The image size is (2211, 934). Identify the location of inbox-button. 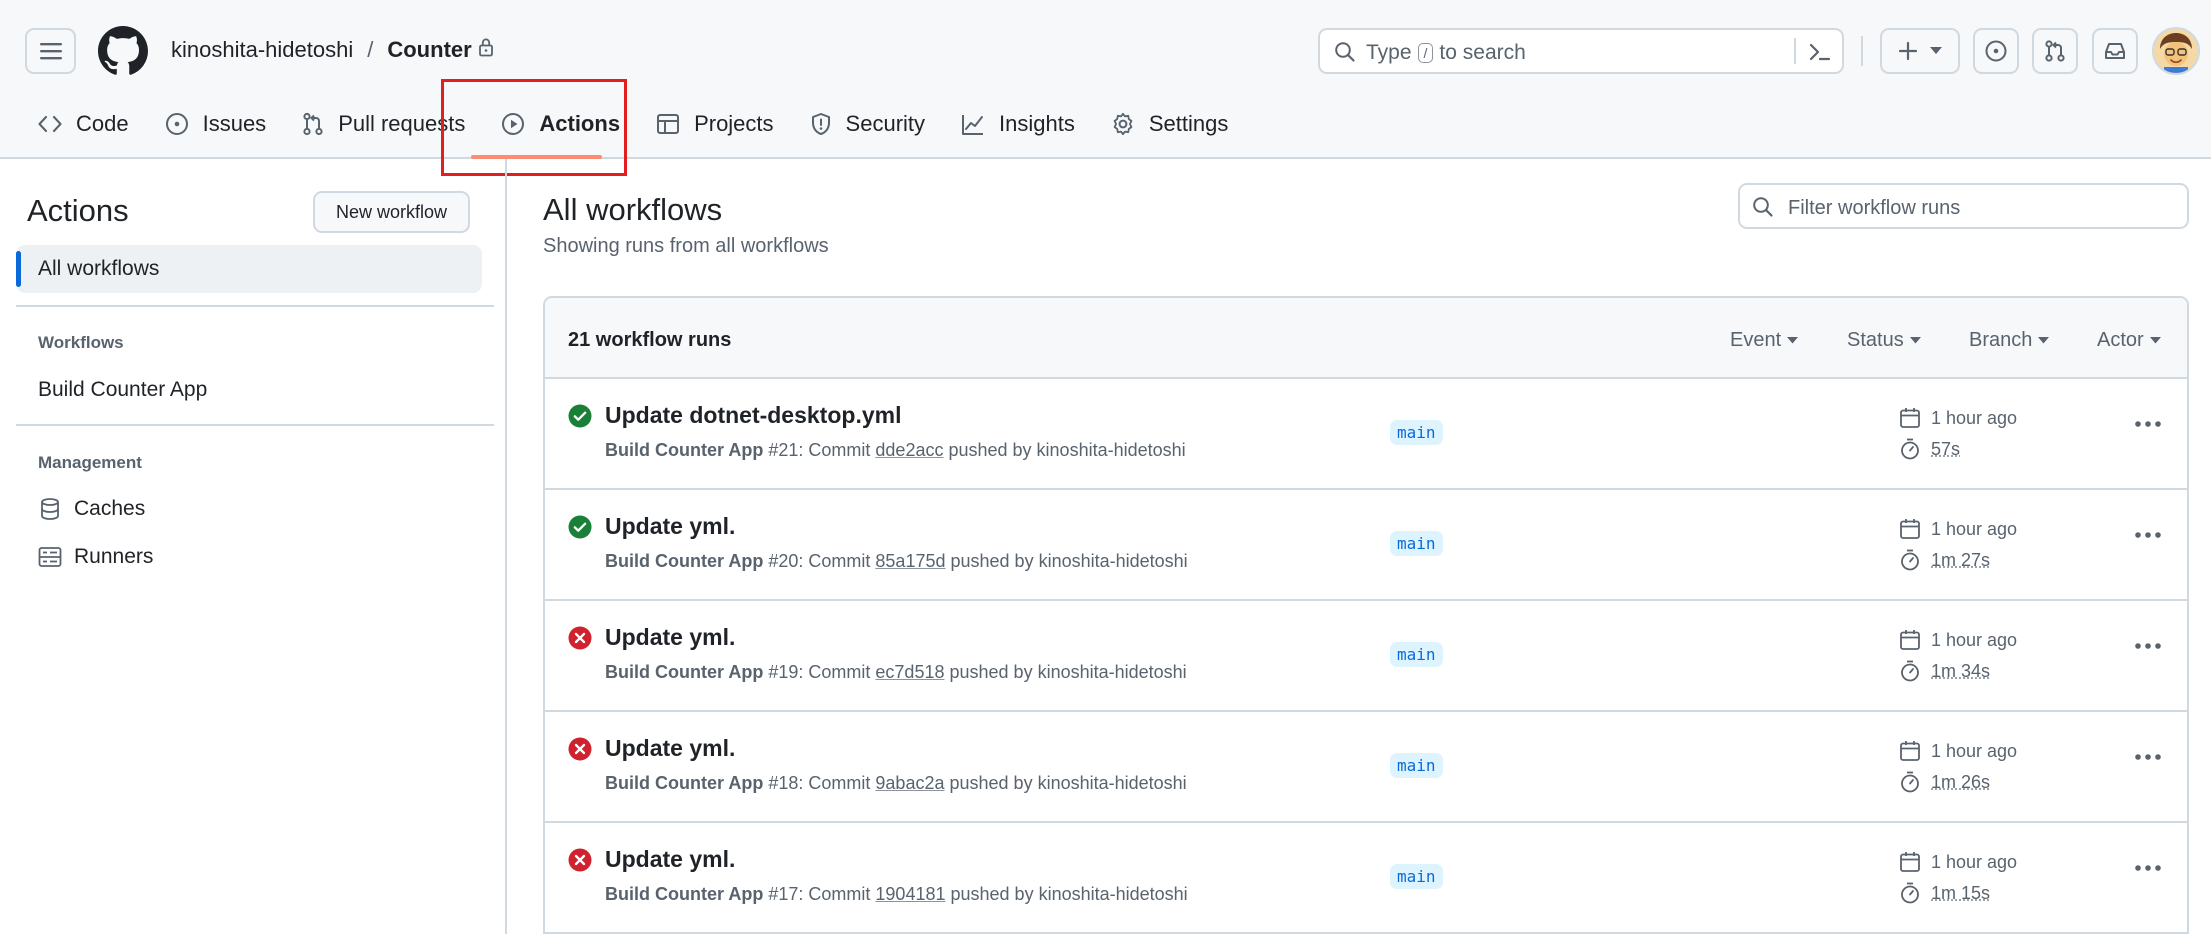
(2115, 51).